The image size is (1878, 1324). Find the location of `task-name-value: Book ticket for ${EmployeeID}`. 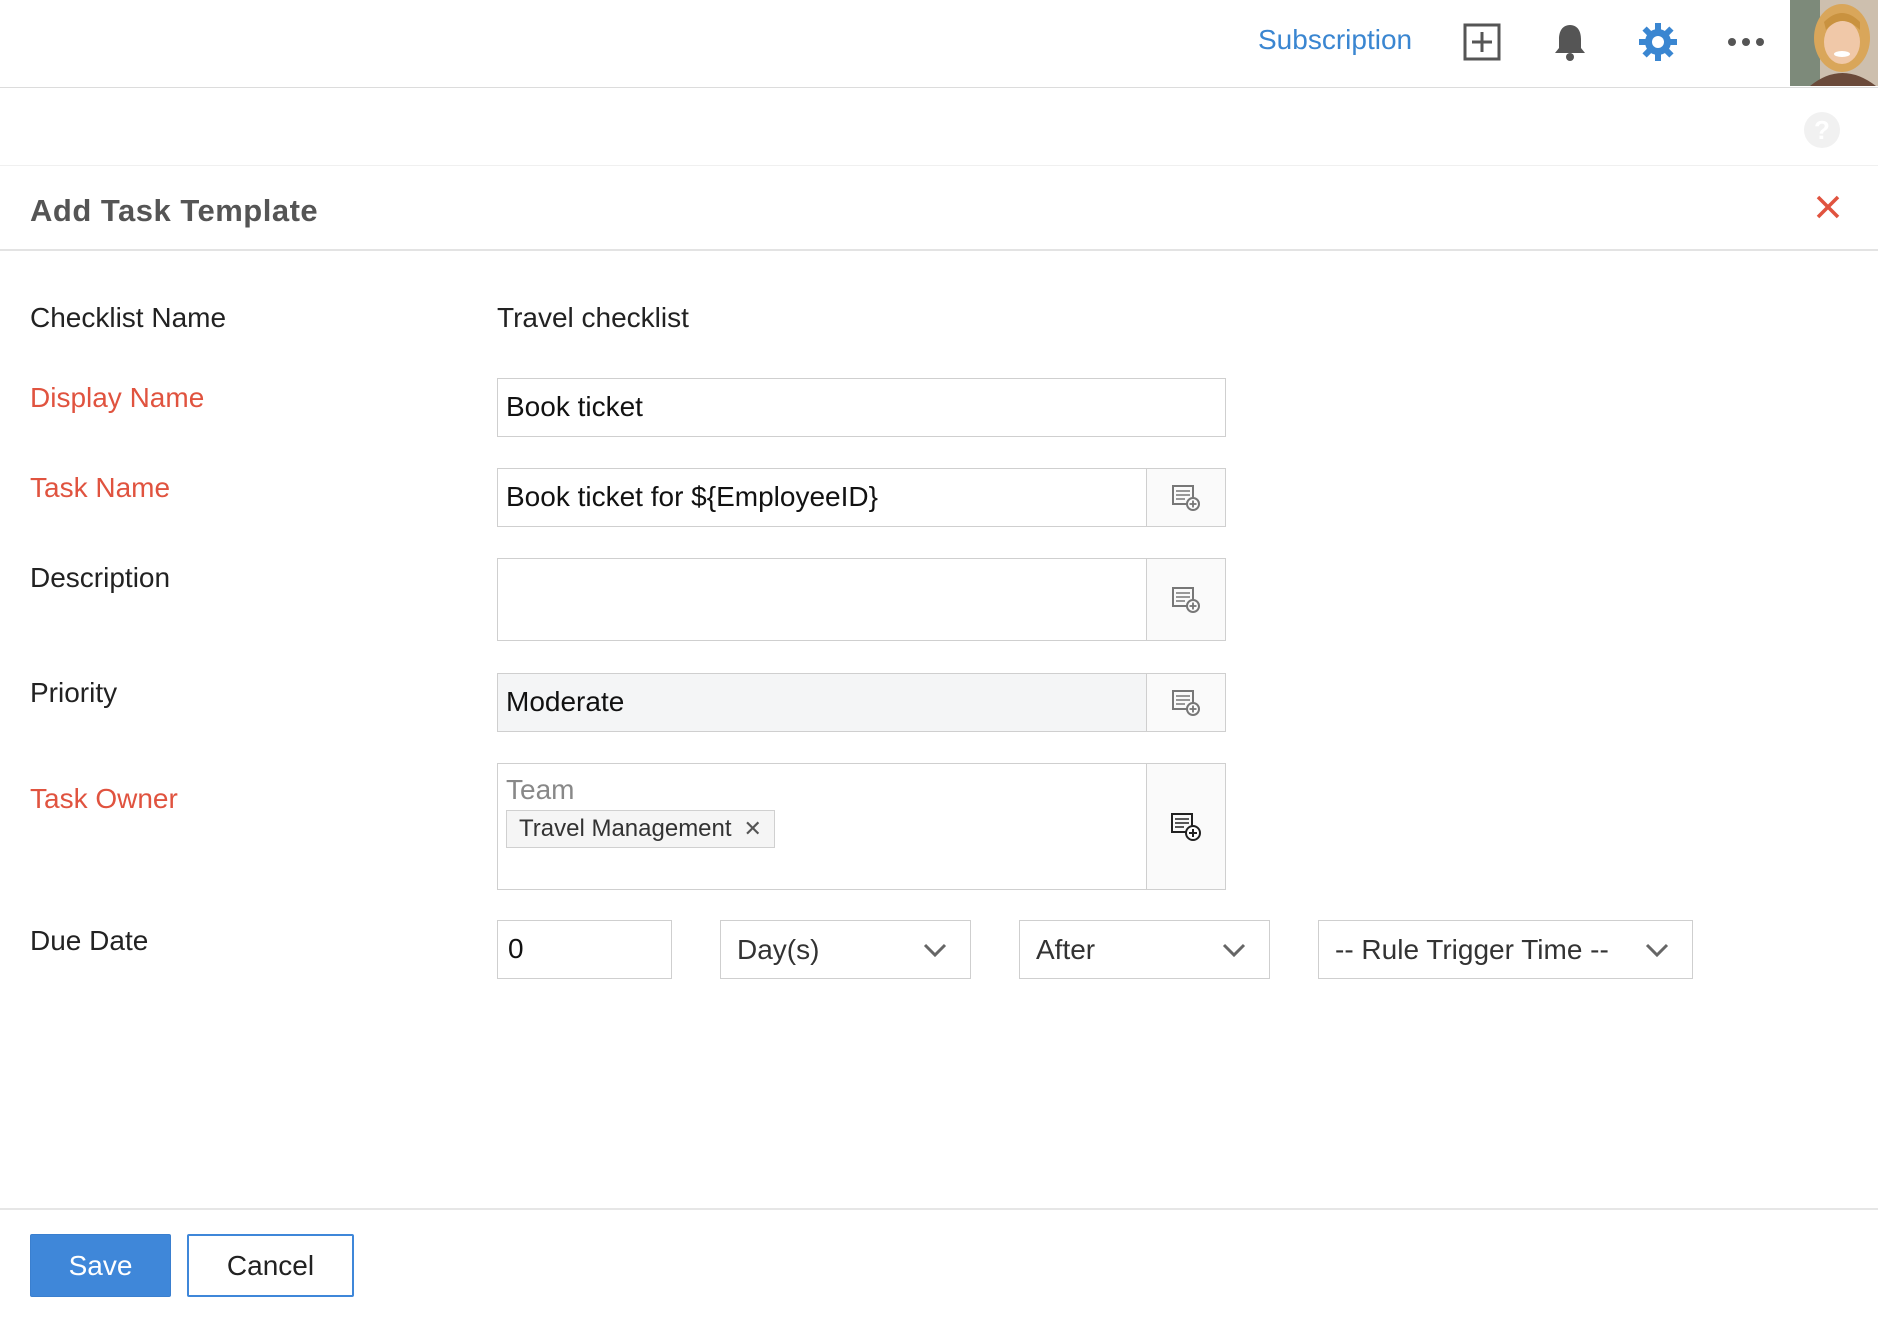

task-name-value: Book ticket for ${EmployeeID} is located at coordinates (692, 496).